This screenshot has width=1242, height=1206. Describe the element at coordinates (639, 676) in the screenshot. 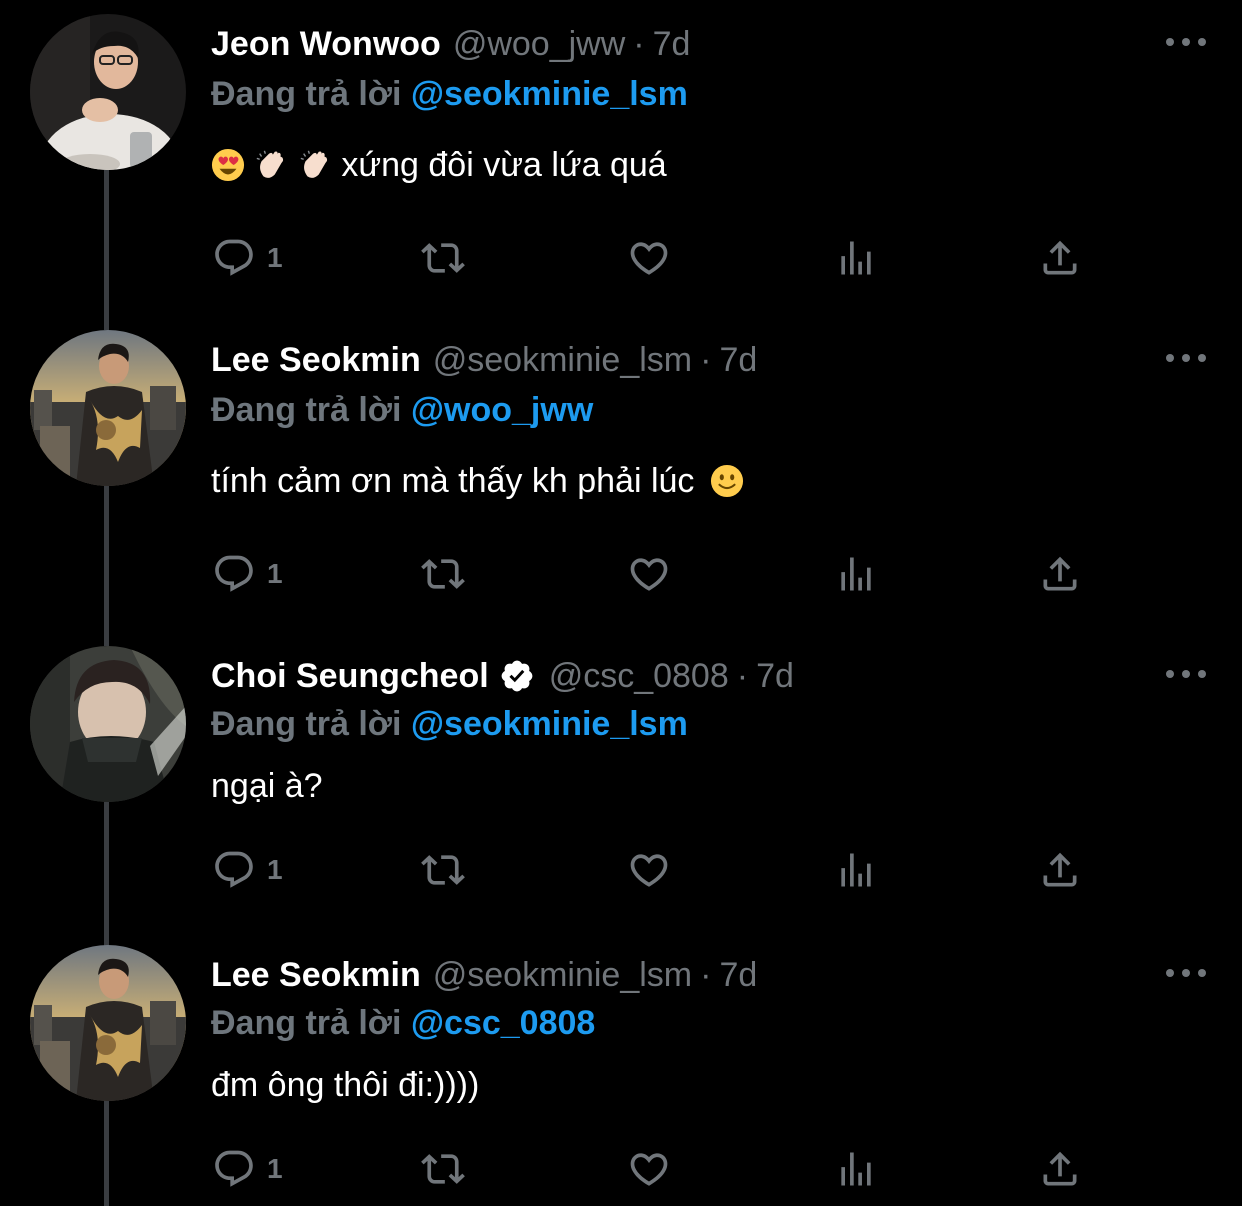

I see `author-handle: @csc_0808` at that location.